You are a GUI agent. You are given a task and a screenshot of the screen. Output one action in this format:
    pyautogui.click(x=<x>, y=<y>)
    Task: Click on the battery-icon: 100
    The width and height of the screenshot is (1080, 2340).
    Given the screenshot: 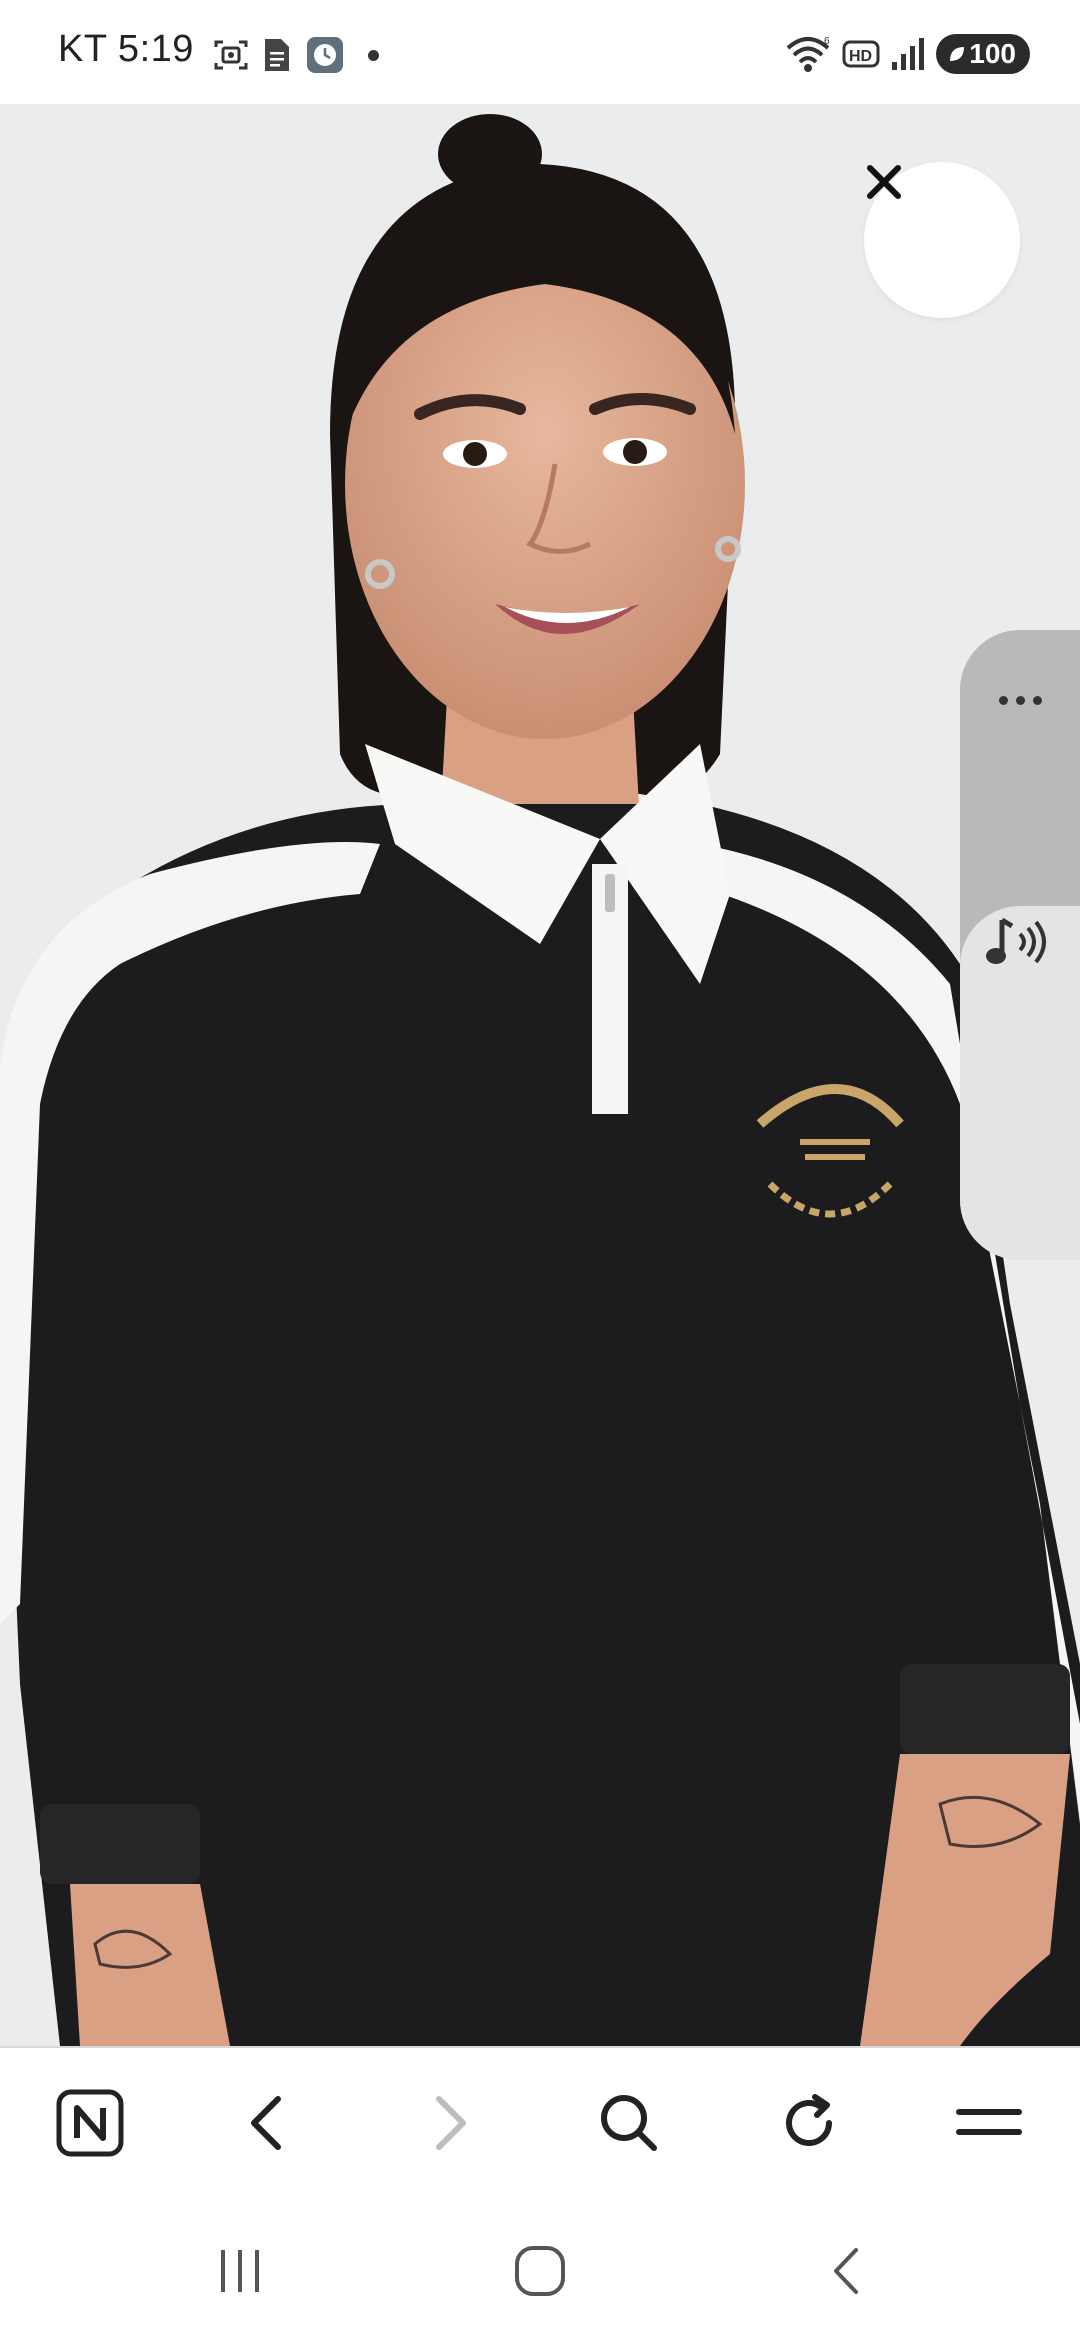 What is the action you would take?
    pyautogui.click(x=983, y=54)
    